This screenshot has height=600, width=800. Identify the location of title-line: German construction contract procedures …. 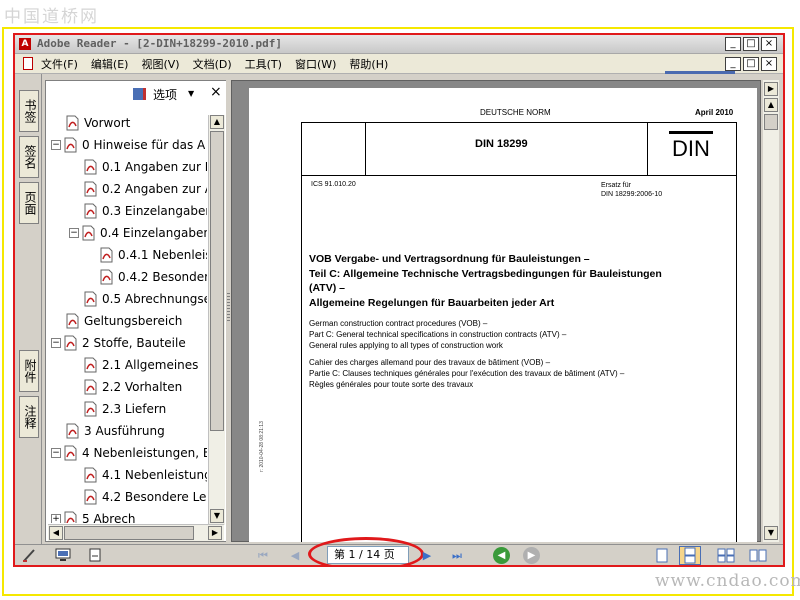
(398, 323).